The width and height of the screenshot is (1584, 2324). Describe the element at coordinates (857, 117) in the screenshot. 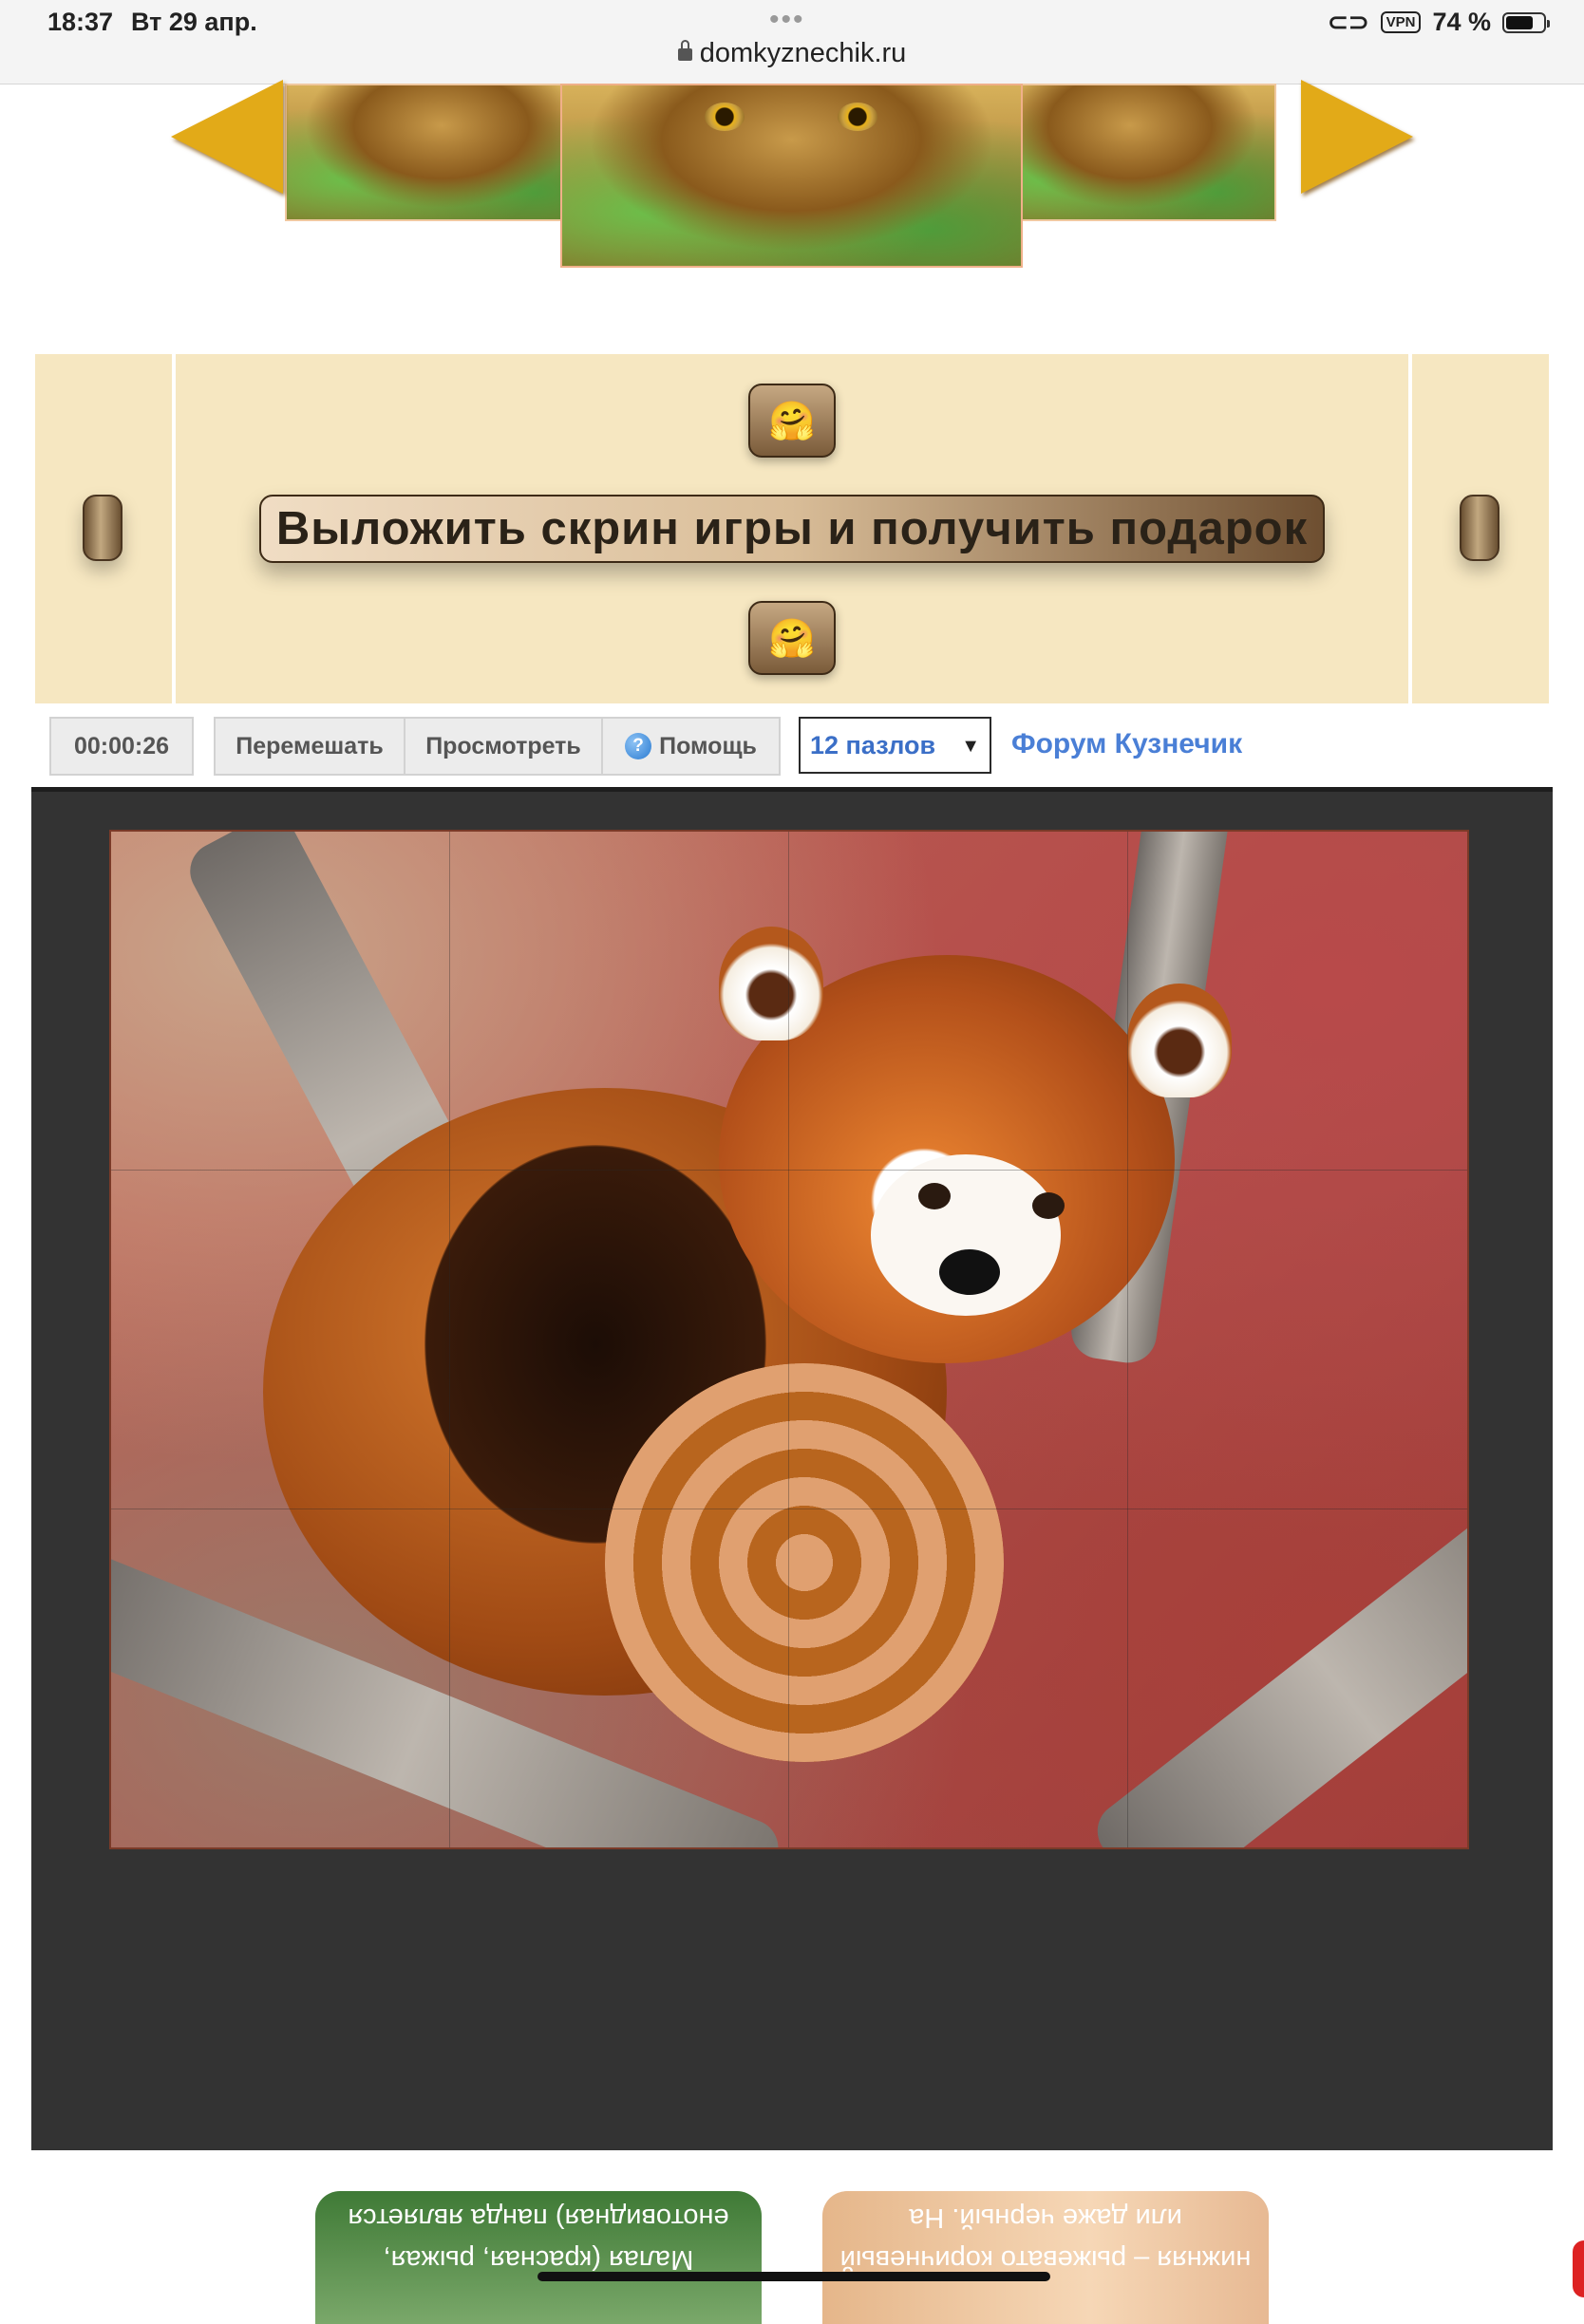

I see `owl-eye-right` at that location.